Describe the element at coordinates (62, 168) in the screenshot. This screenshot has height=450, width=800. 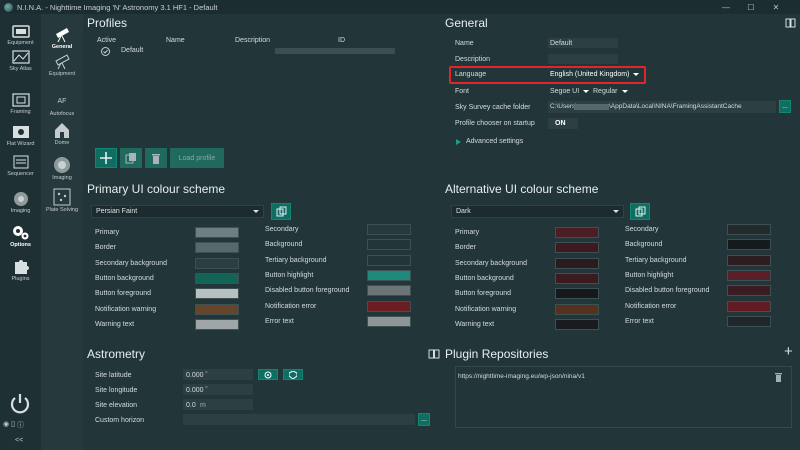
I see `subnav-item-imaging: Imaging` at that location.